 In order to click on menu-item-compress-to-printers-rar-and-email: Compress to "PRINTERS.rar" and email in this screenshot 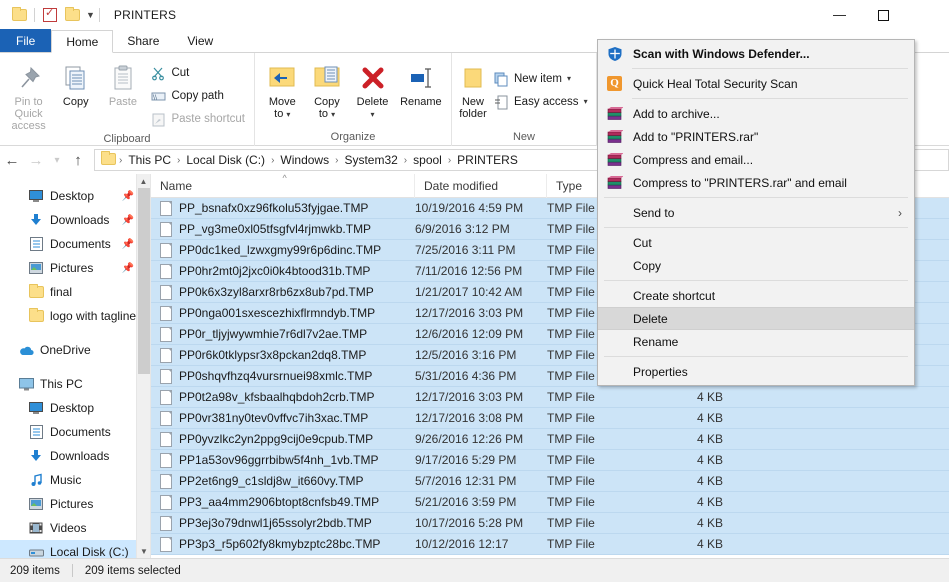, I will do `click(756, 182)`.